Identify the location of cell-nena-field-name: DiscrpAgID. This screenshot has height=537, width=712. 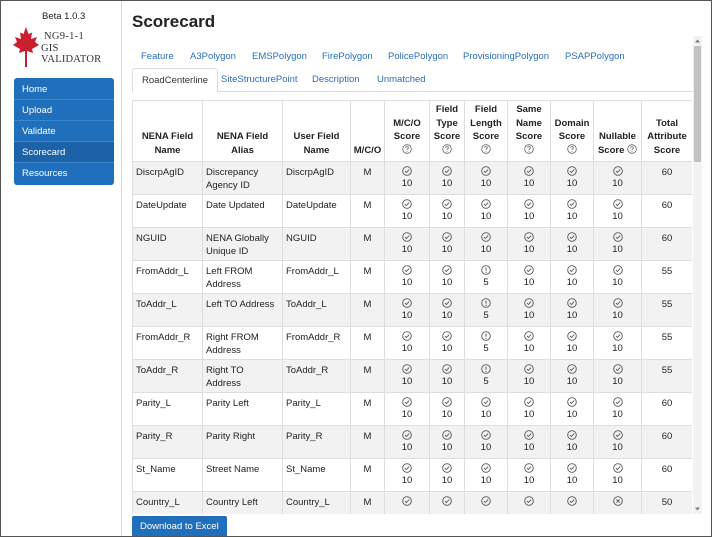
(167, 178).